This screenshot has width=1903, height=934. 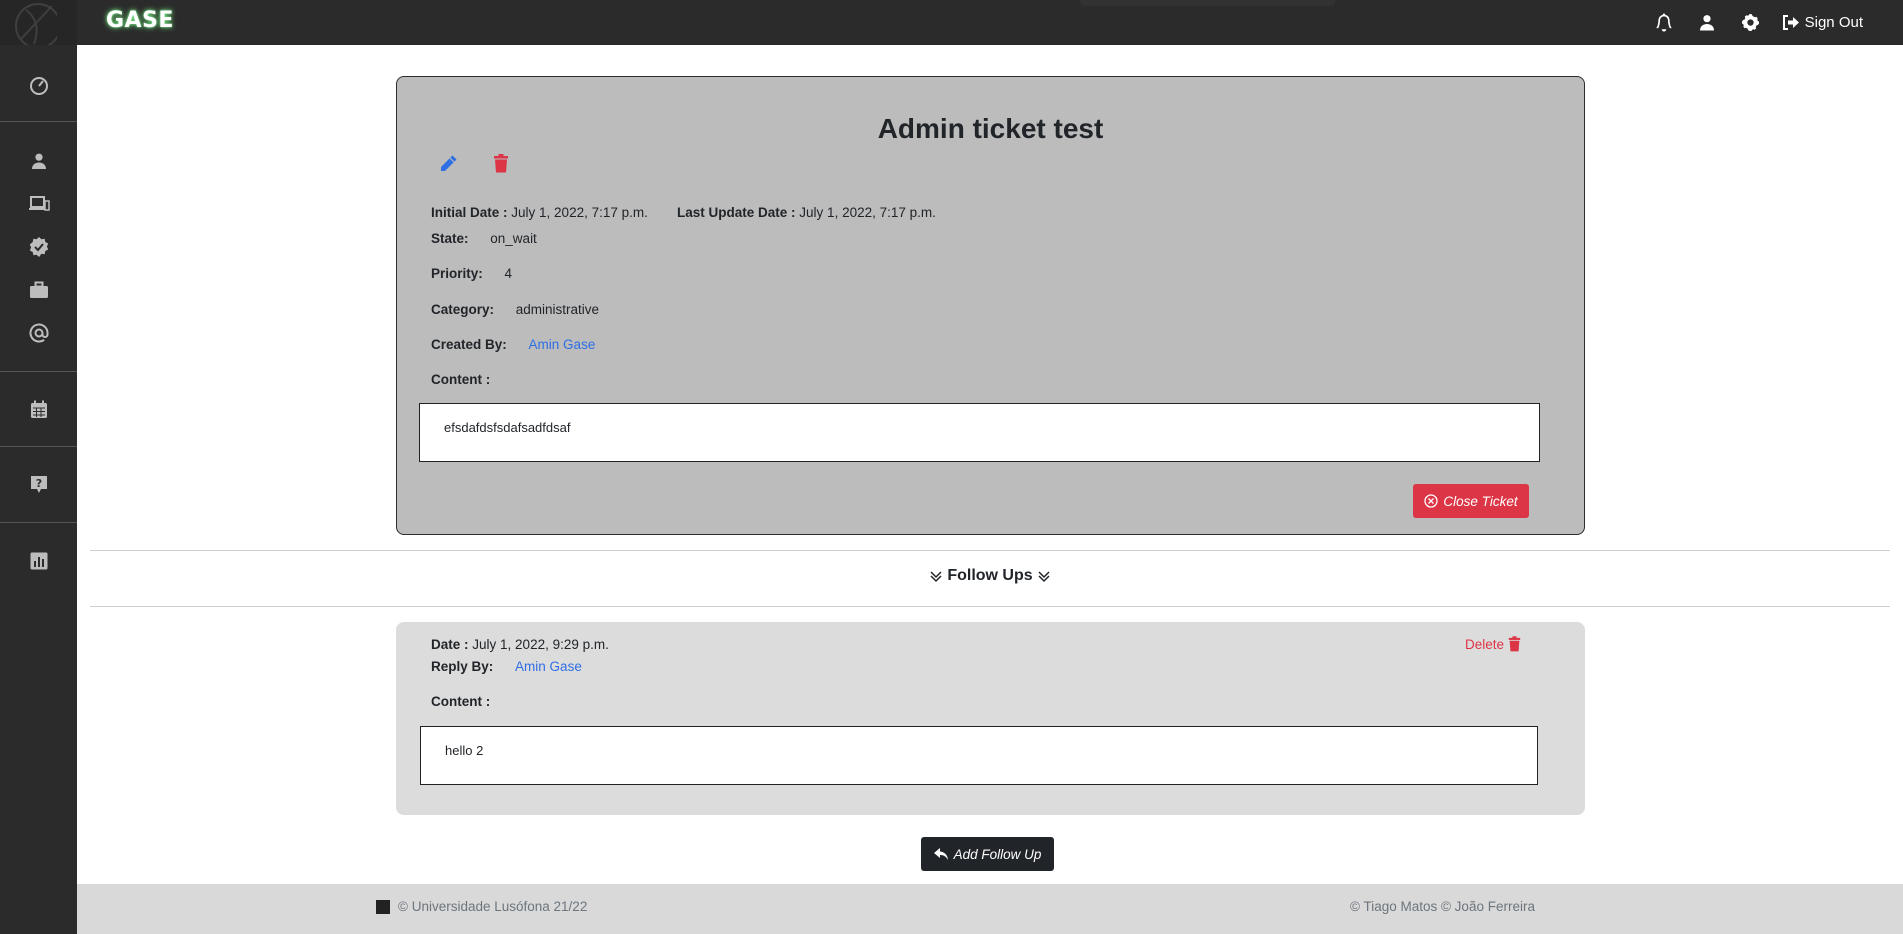 I want to click on sidebar-item-dashboard, so click(x=38, y=85).